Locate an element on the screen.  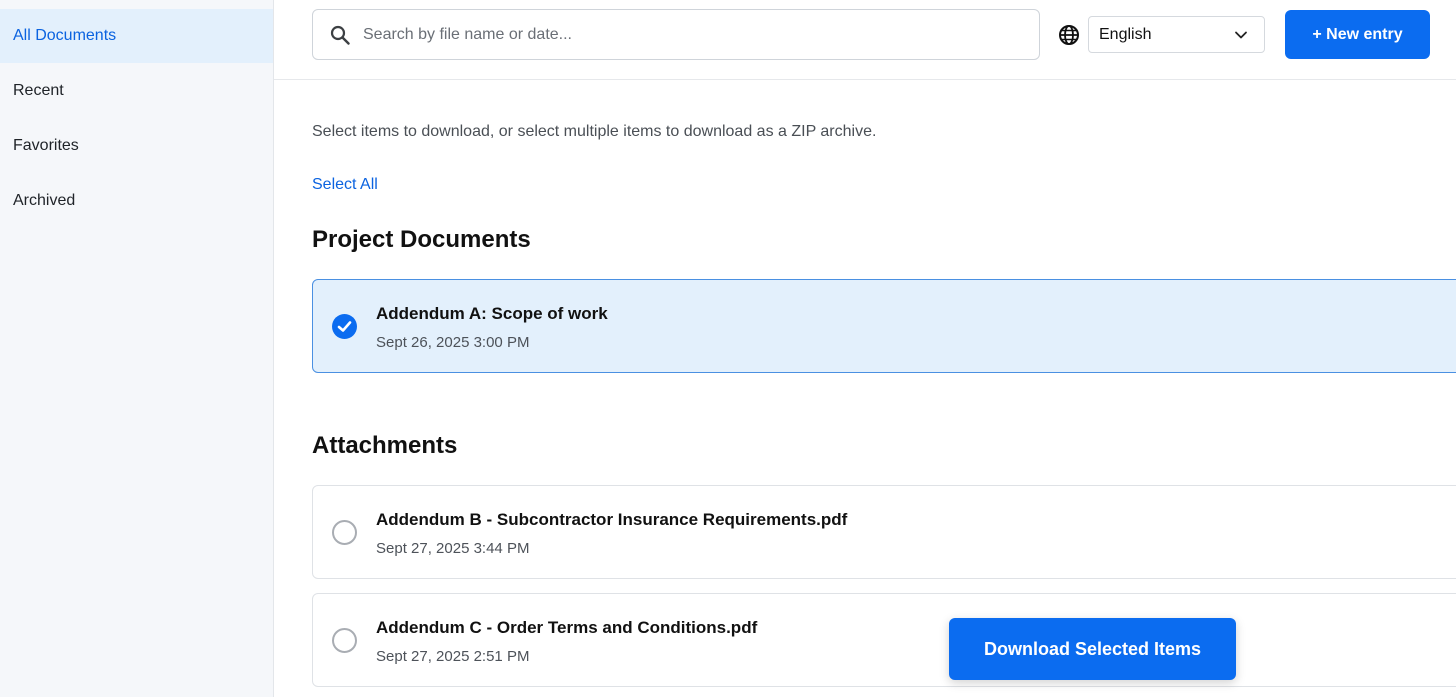
chevron-down-icon is located at coordinates (1241, 35).